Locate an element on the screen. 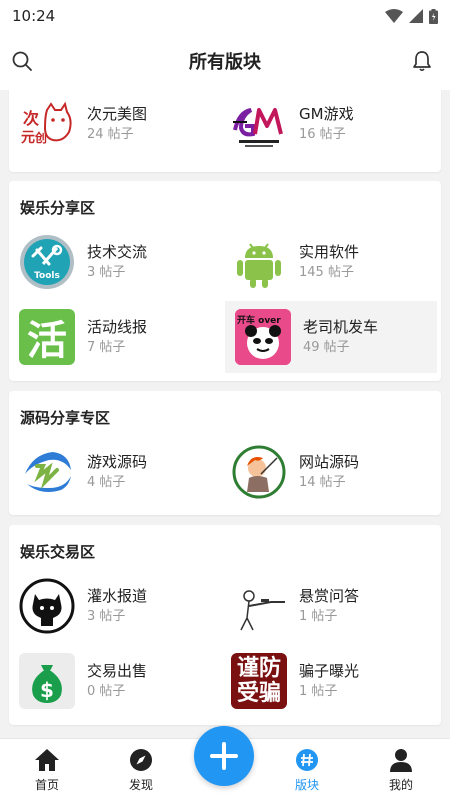 The width and height of the screenshot is (450, 800). hashtag-icon is located at coordinates (307, 759).